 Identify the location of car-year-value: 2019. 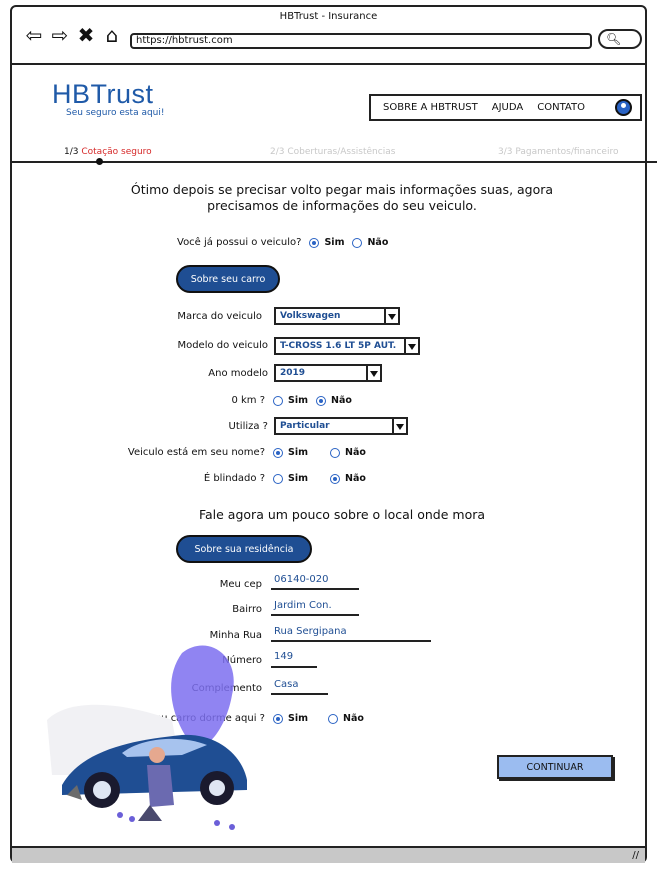
(293, 373).